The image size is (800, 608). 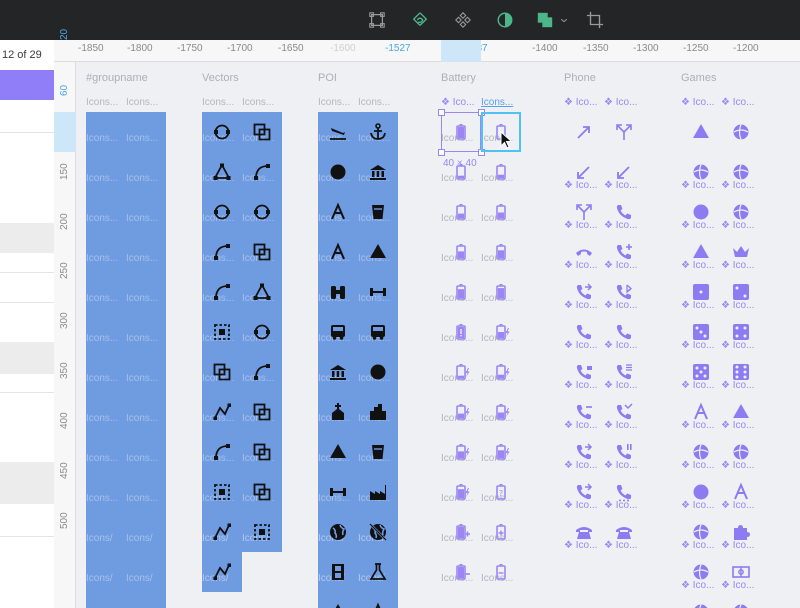 I want to click on layer-row, so click(x=27, y=483).